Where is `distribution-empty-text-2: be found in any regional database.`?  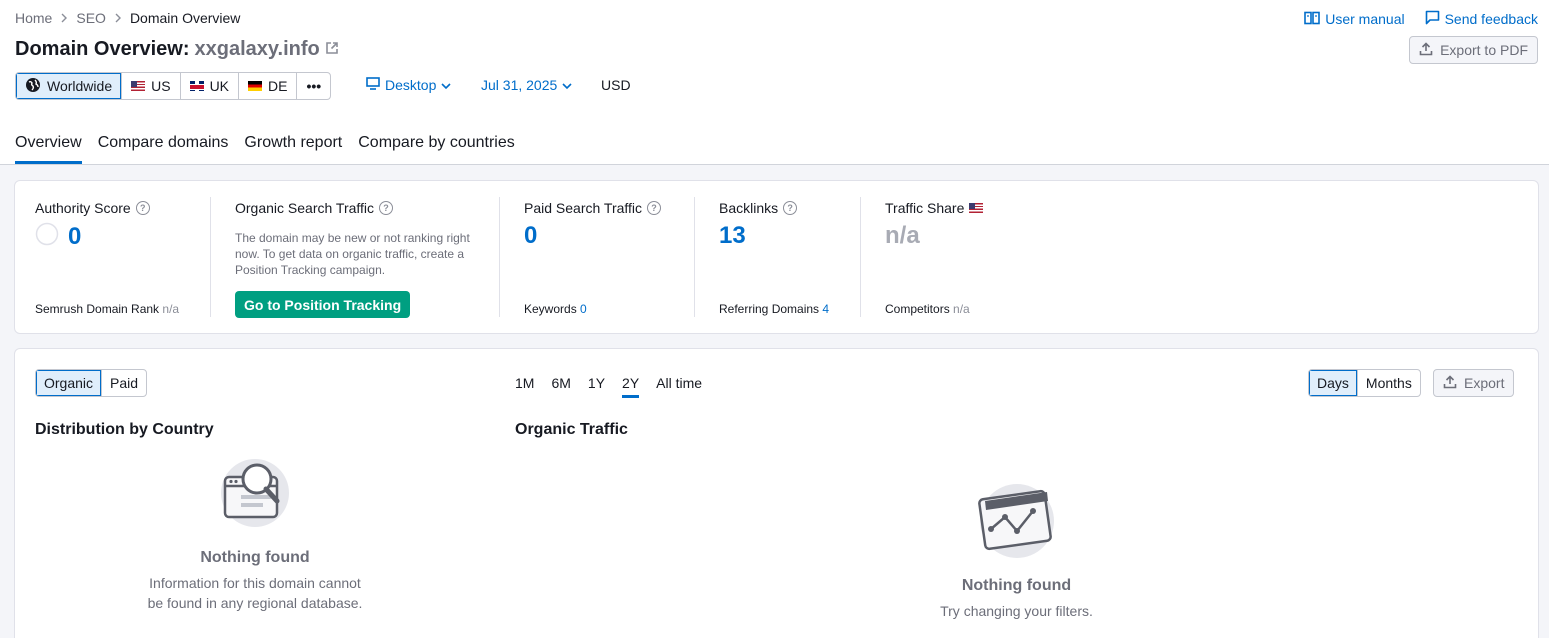 distribution-empty-text-2: be found in any regional database. is located at coordinates (255, 603).